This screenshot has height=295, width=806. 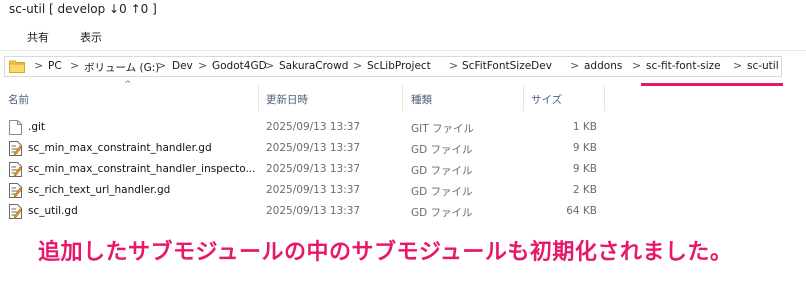 I want to click on breadcrumb-sc-fit-font-size: sc-fit-font-size, so click(x=683, y=66).